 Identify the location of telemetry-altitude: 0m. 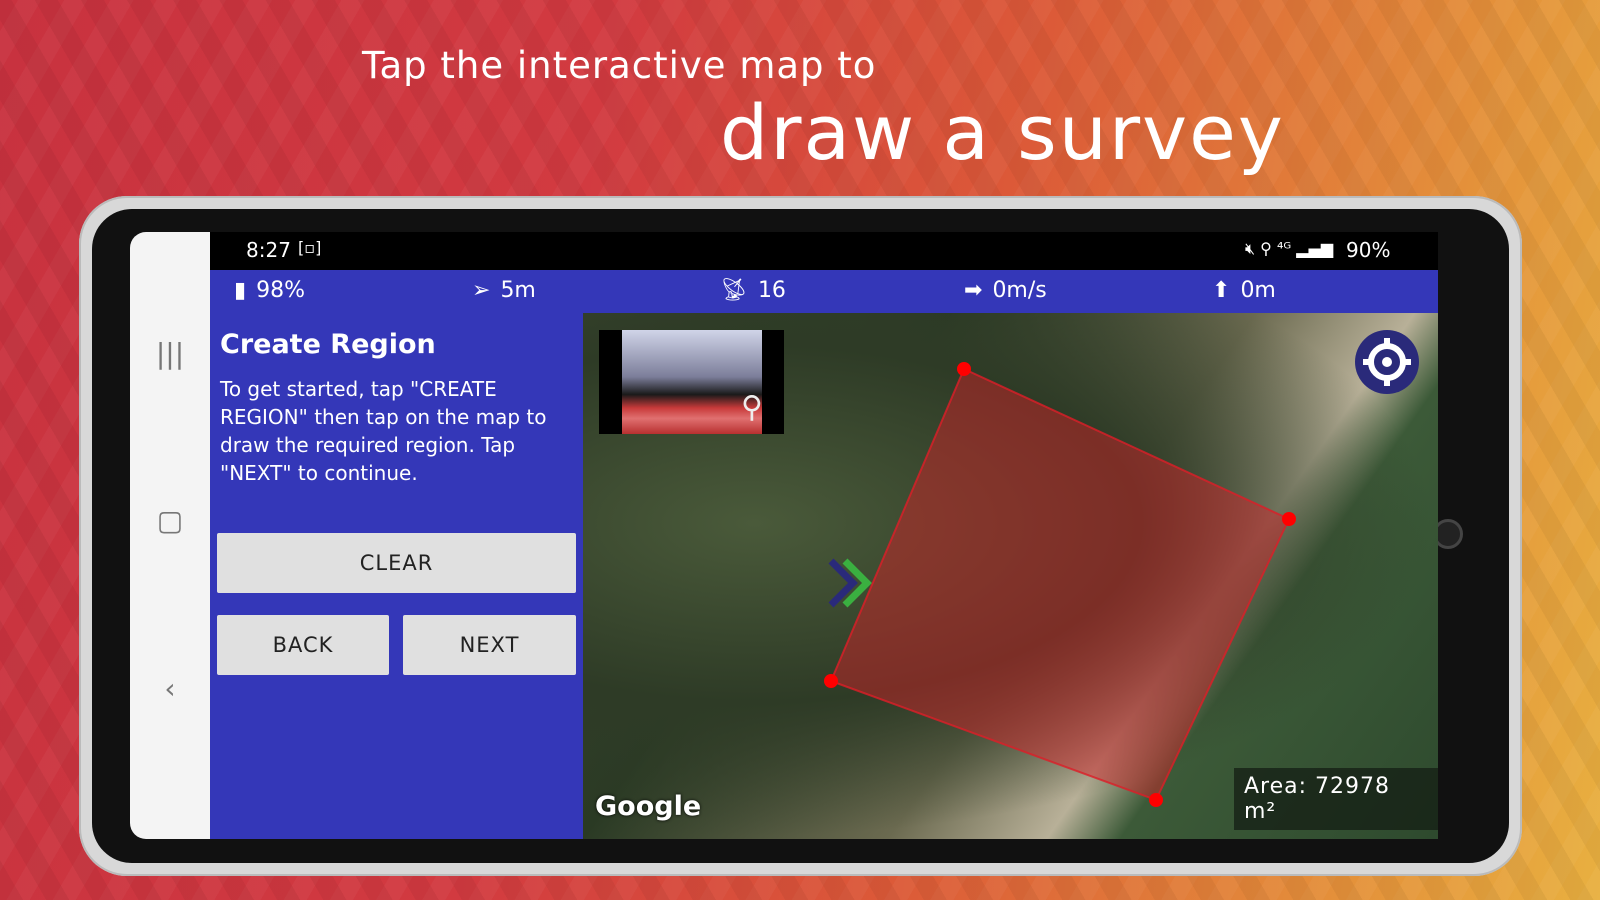
(1258, 290).